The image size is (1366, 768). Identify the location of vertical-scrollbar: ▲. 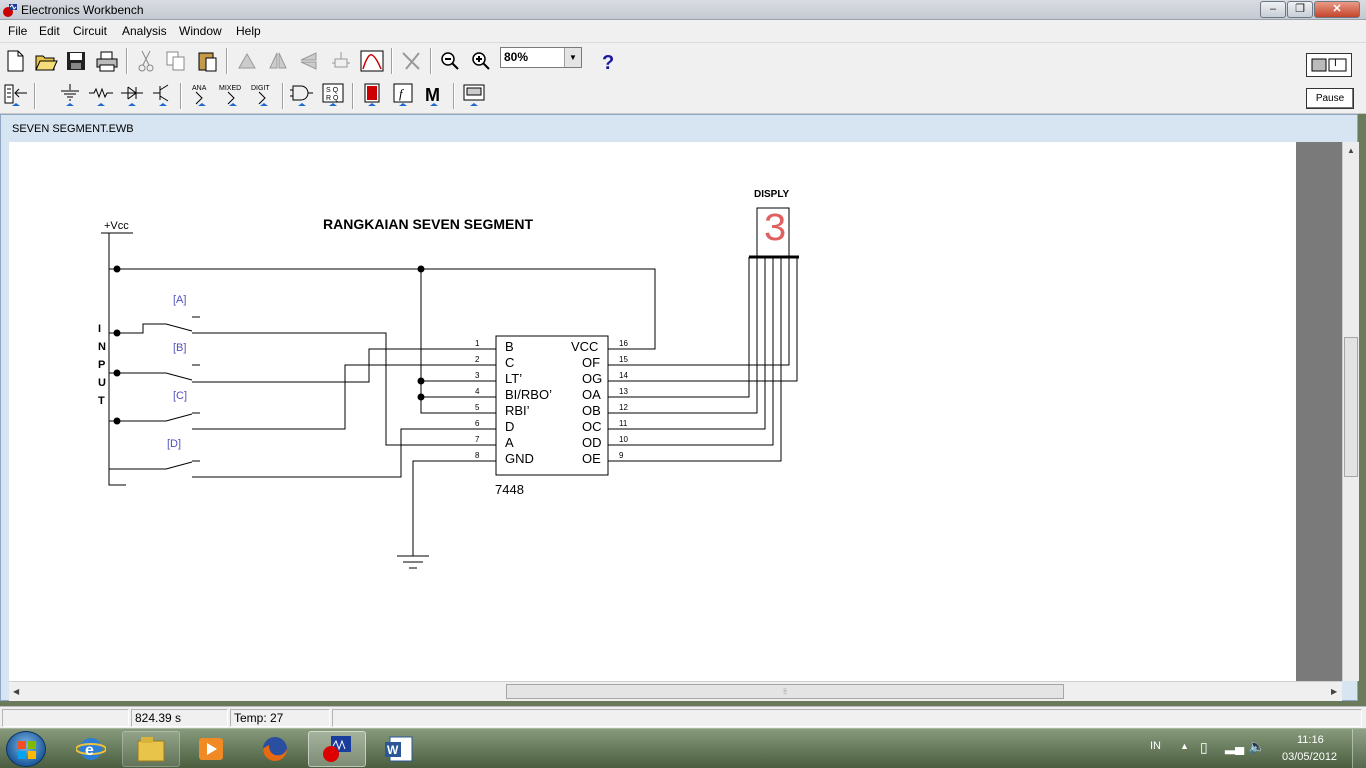
(1350, 411).